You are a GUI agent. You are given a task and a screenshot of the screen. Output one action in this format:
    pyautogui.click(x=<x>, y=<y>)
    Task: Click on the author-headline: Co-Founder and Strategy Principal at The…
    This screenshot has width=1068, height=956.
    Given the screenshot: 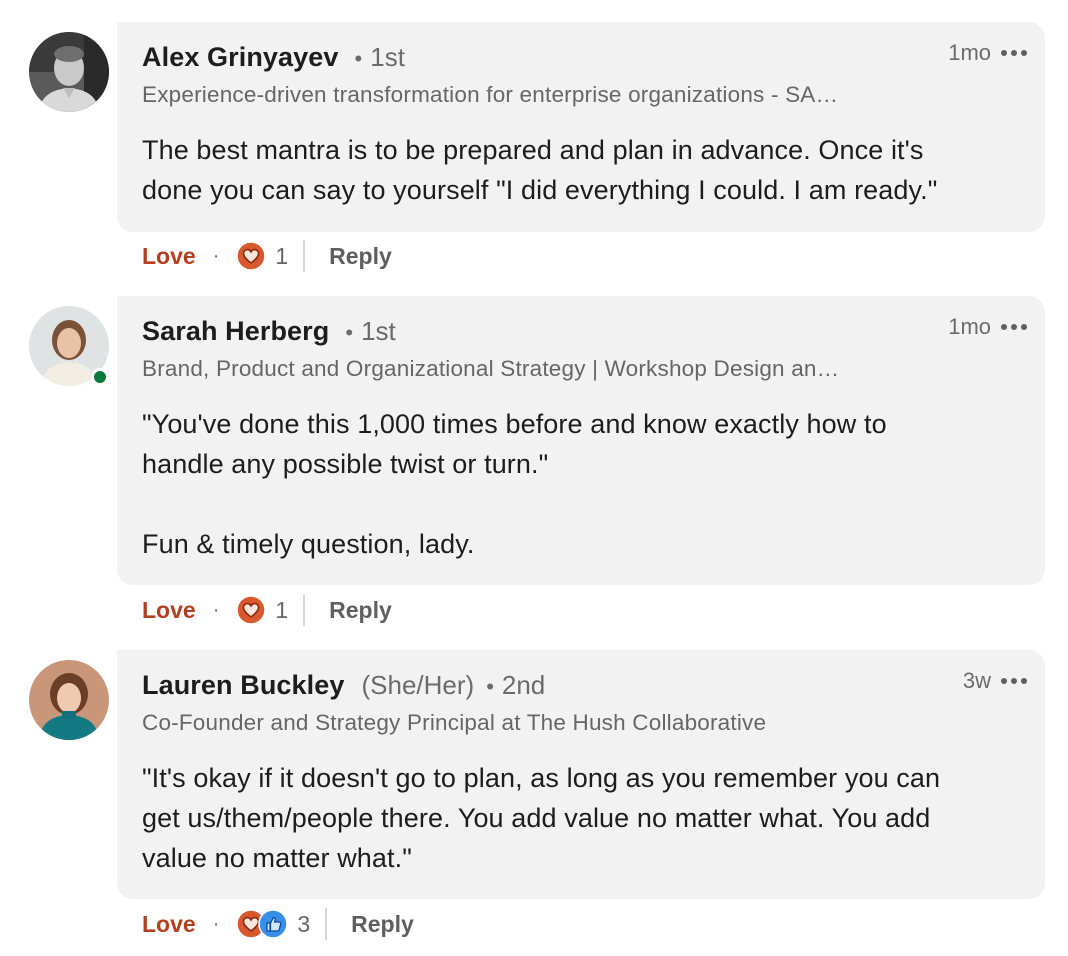 What is the action you would take?
    pyautogui.click(x=454, y=722)
    